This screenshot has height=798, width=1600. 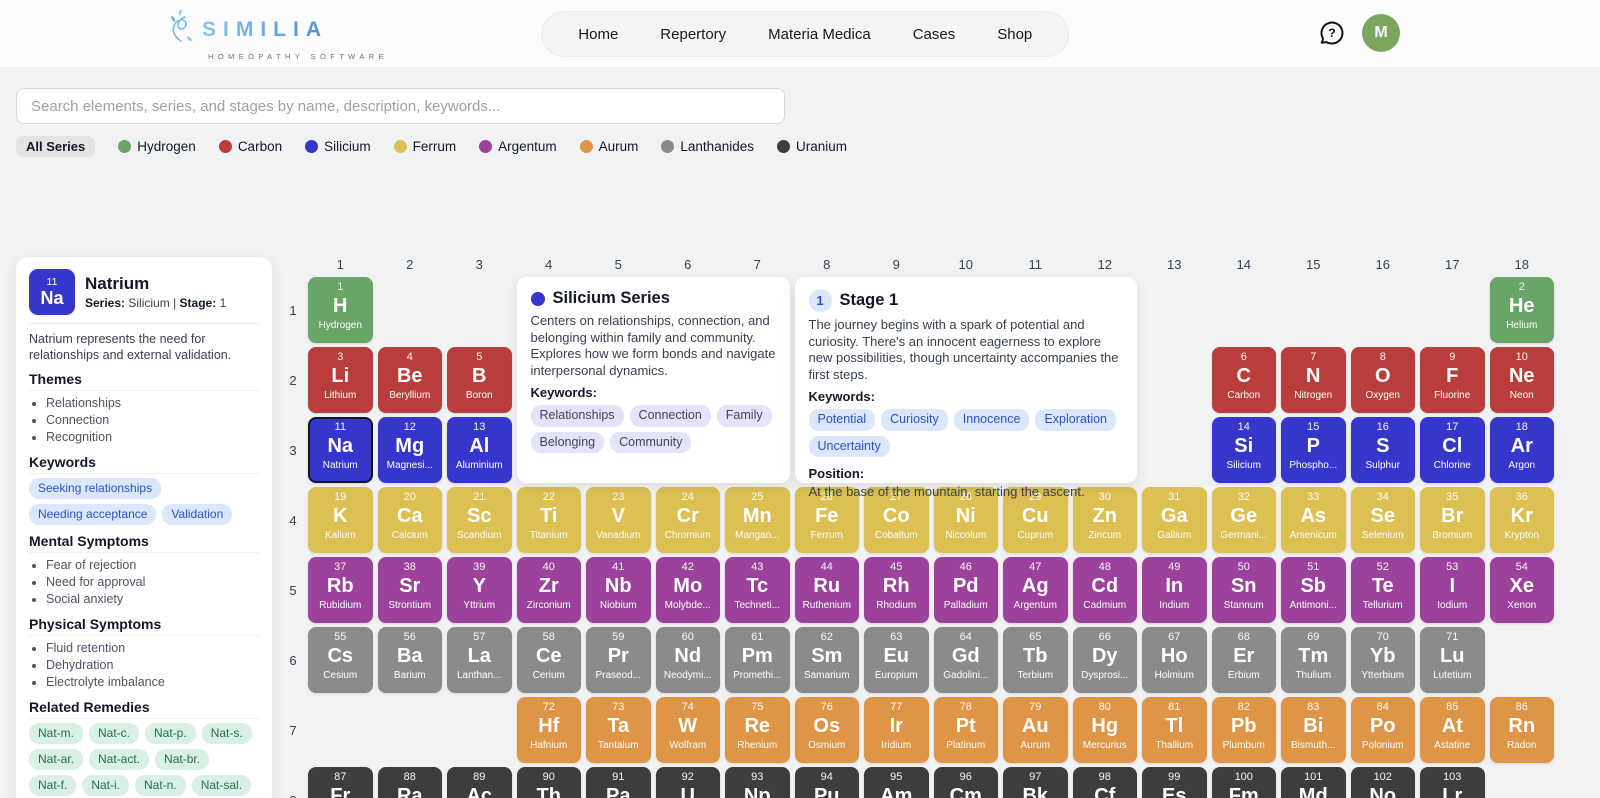 What do you see at coordinates (340, 450) in the screenshot?
I see `element-tile-na: 11 Na Natrium` at bounding box center [340, 450].